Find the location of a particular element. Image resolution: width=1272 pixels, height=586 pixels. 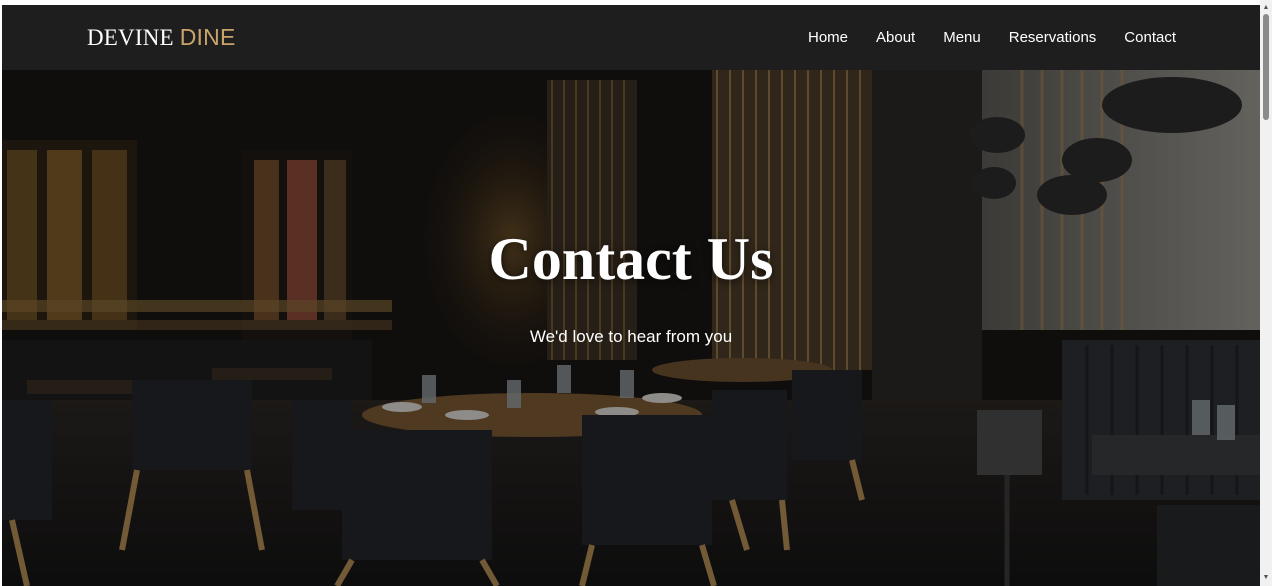

vertical-scrollbar: ▲ ▼ is located at coordinates (1266, 293).